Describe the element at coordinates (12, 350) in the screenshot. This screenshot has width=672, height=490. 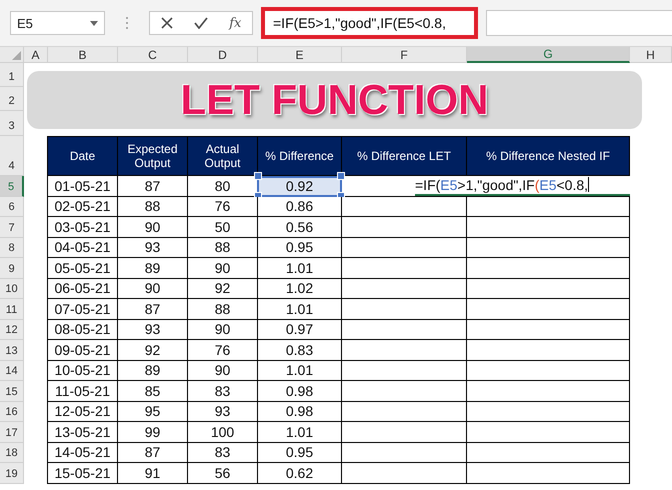
I see `row-header: 13` at that location.